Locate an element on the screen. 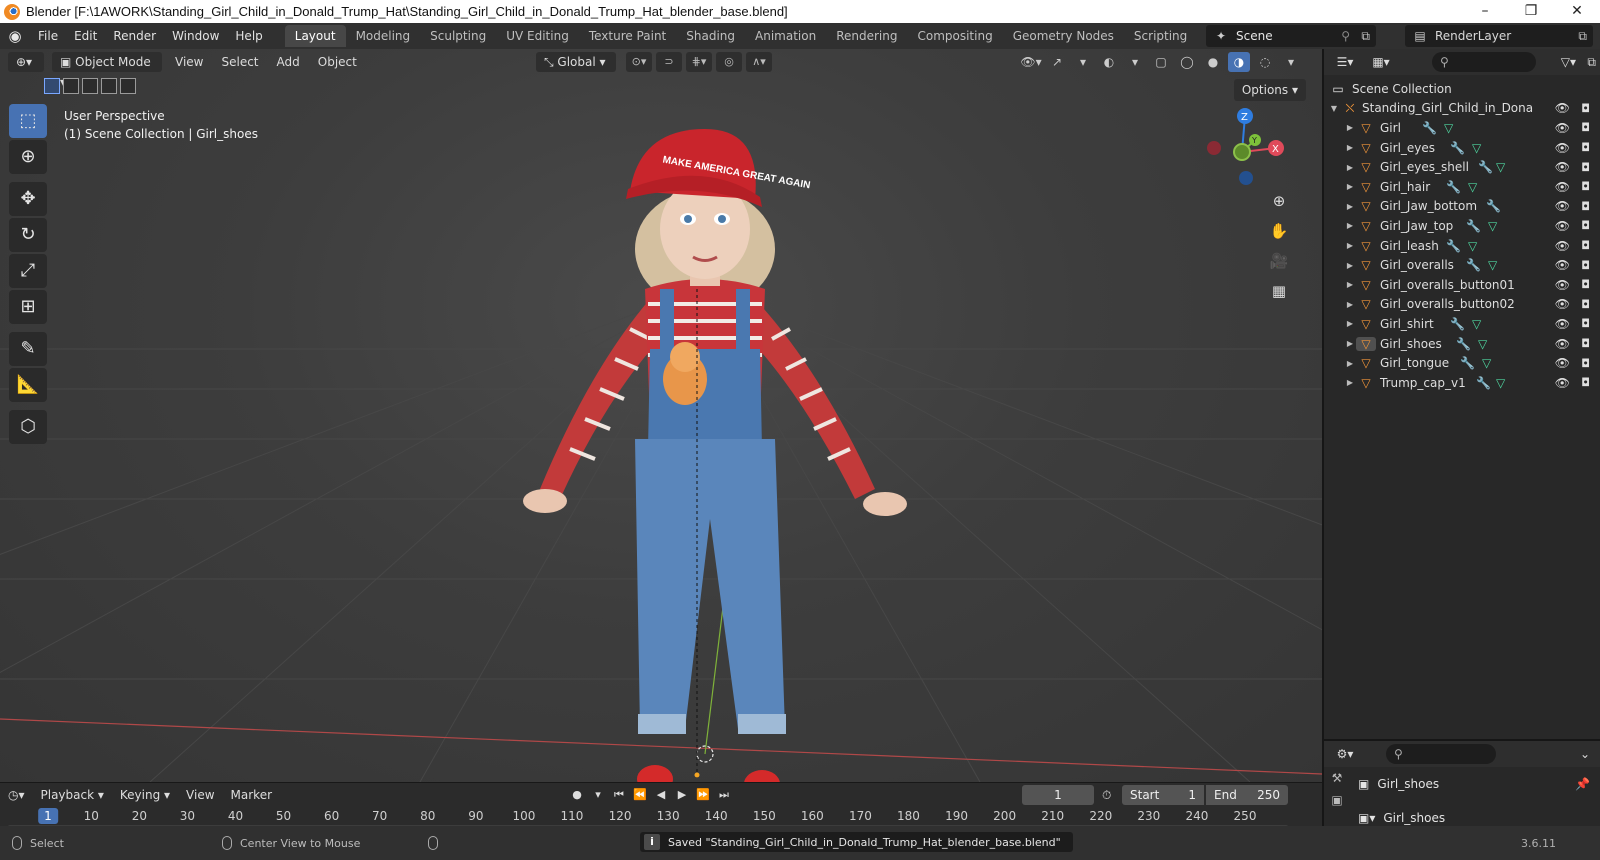 This screenshot has height=860, width=1600. tab-modeling: Modeling is located at coordinates (383, 36).